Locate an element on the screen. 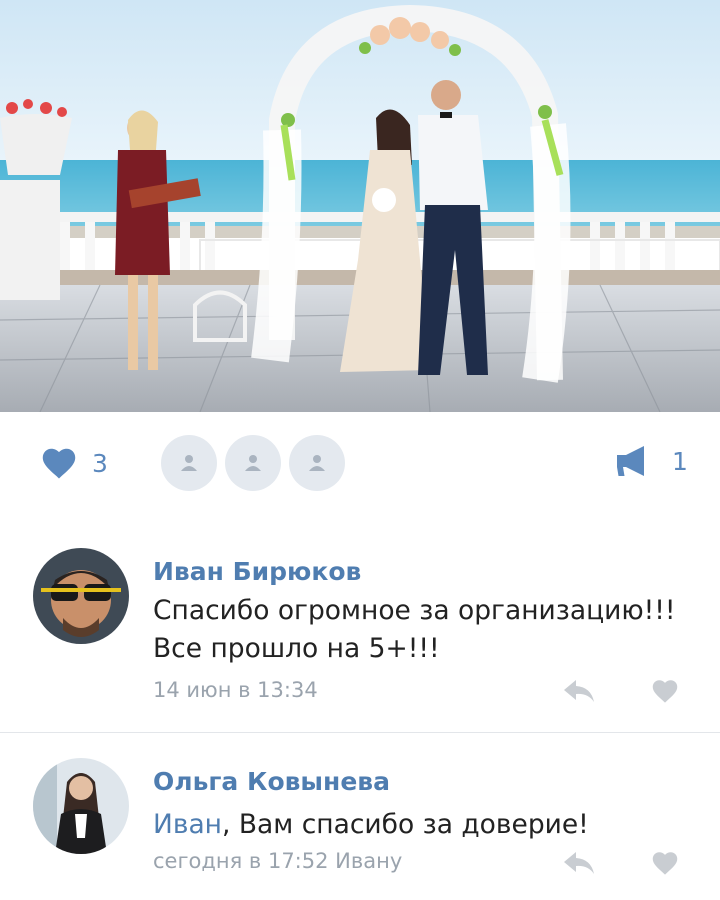 The width and height of the screenshot is (720, 900). comment-text: Иван, Вам спасибо за доверие! is located at coordinates (423, 825).